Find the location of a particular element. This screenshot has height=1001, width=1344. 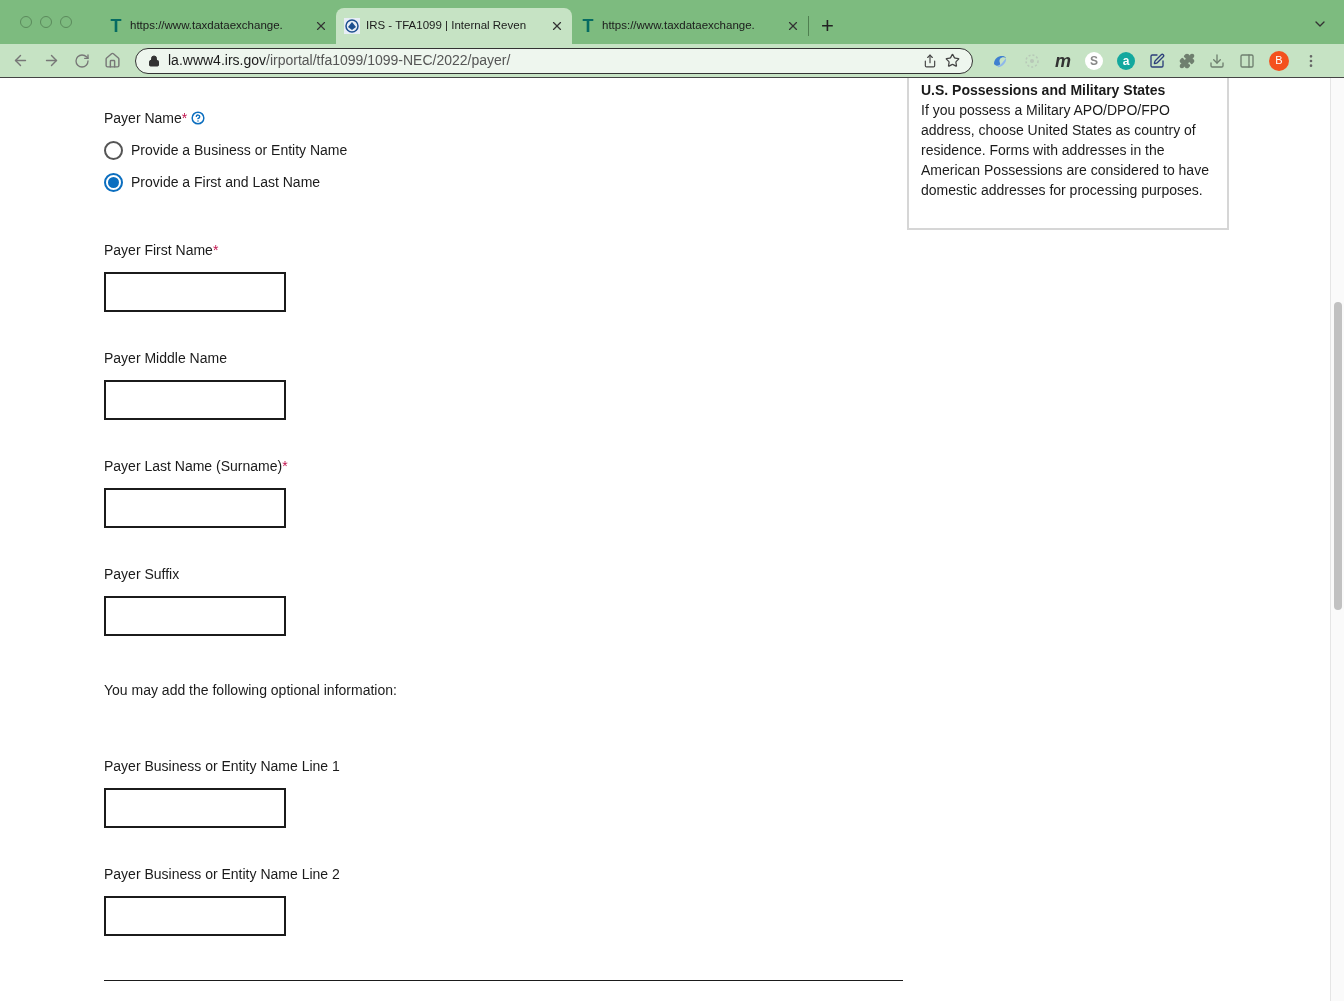

url-text: la.www4.irs.gov/irportal/tfa1099/1099-NEC/2022/payer/ is located at coordinates (340, 60).